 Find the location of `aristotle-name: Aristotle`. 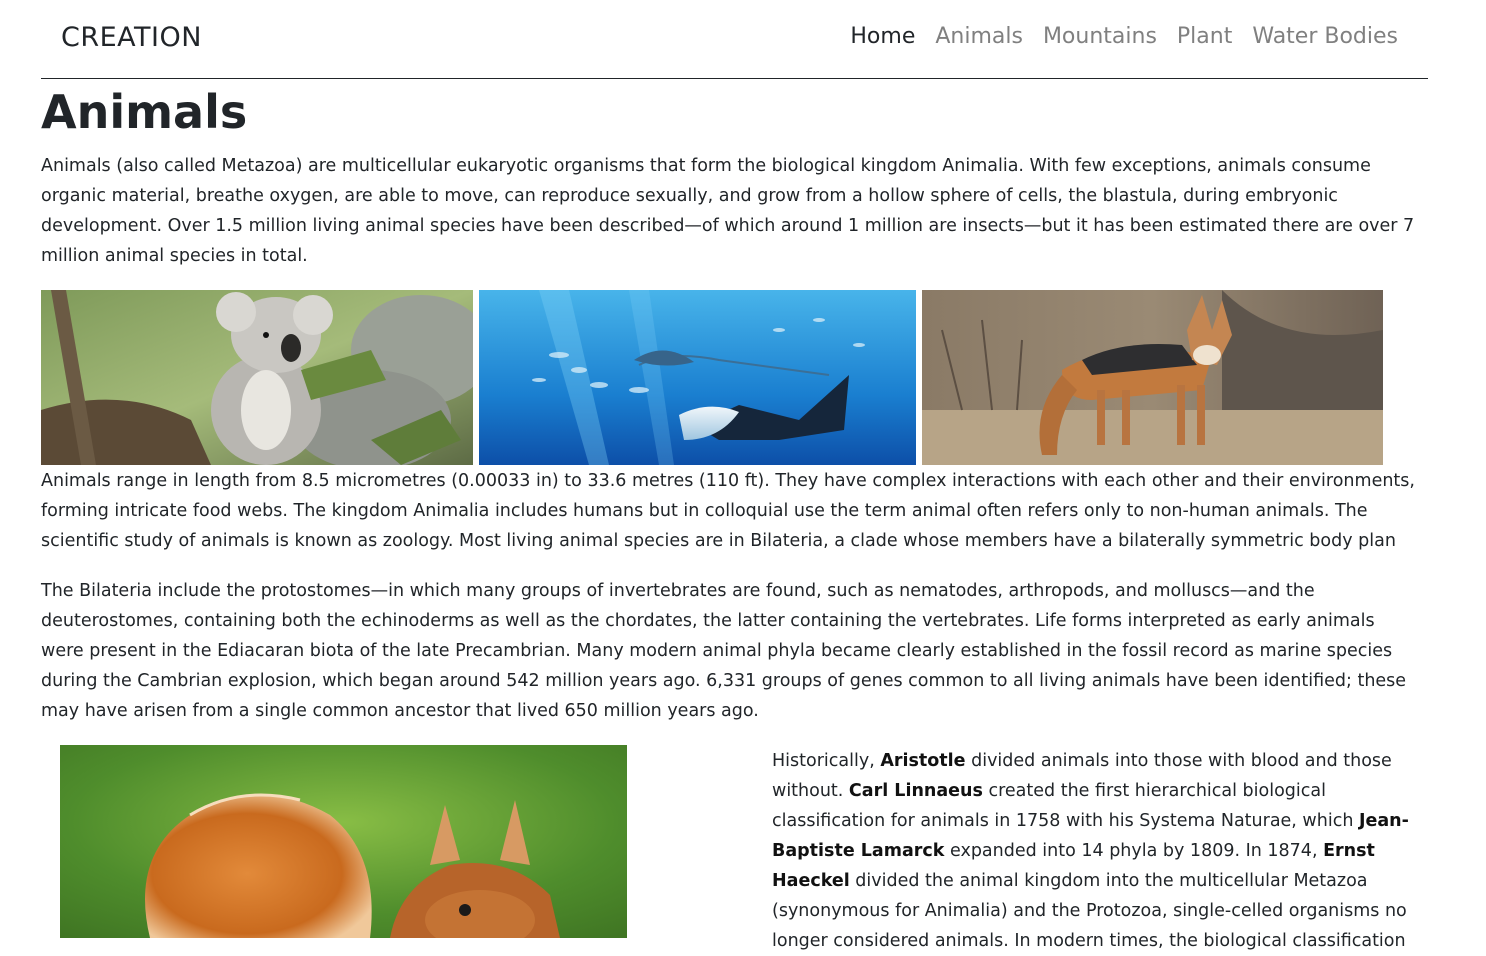

aristotle-name: Aristotle is located at coordinates (923, 761).